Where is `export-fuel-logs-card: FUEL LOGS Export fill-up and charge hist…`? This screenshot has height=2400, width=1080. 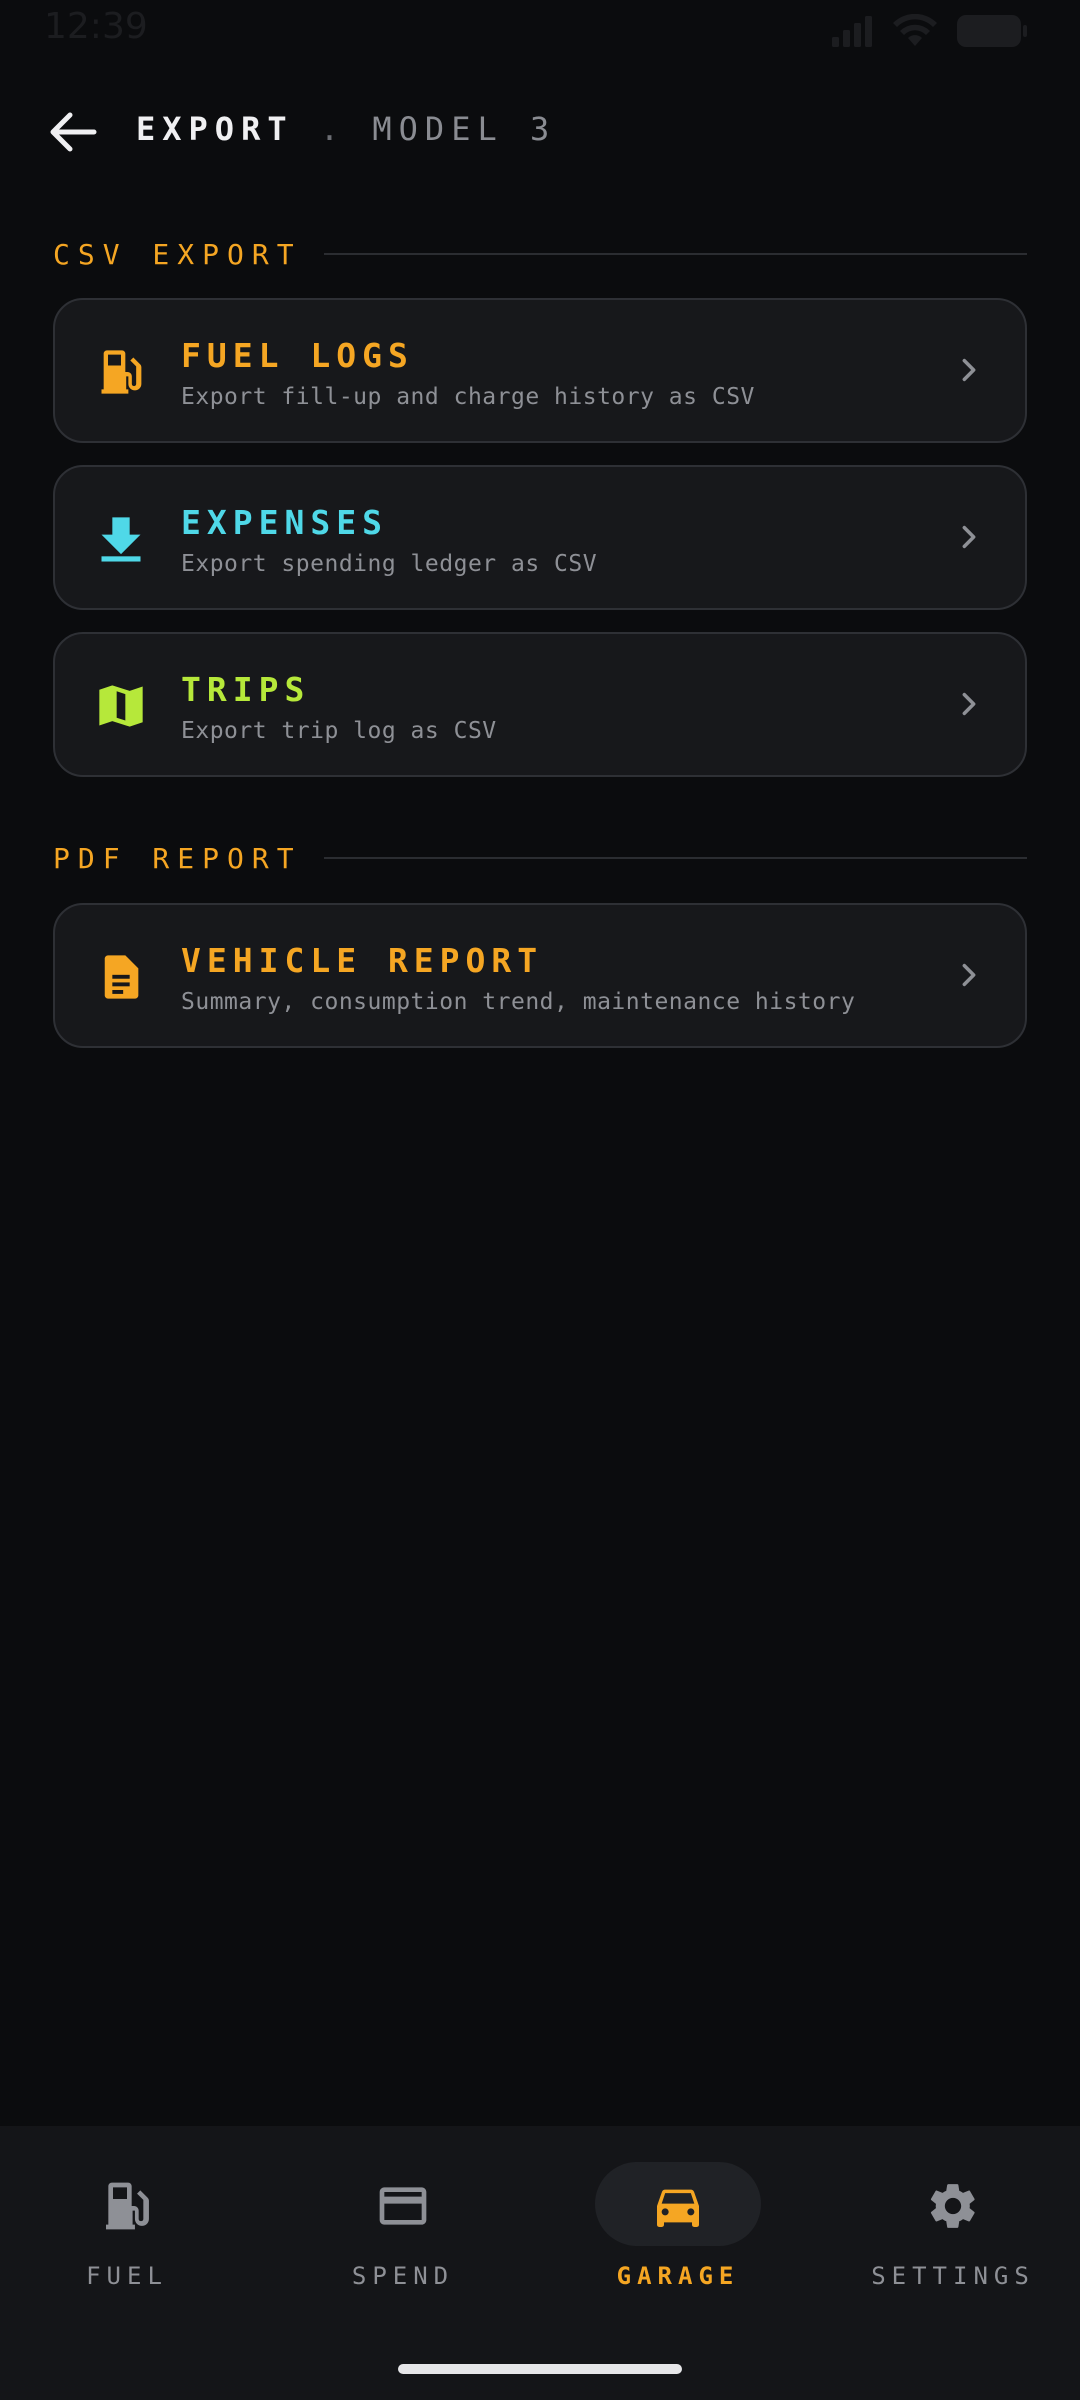
export-fuel-logs-card: FUEL LOGS Export fill-up and charge hist… is located at coordinates (540, 370).